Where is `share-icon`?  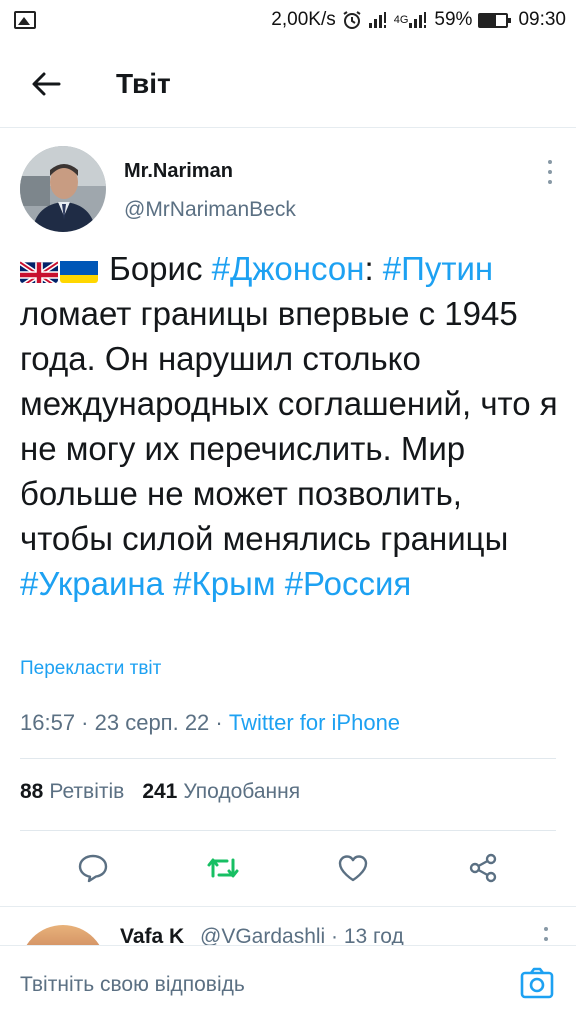 share-icon is located at coordinates (483, 868).